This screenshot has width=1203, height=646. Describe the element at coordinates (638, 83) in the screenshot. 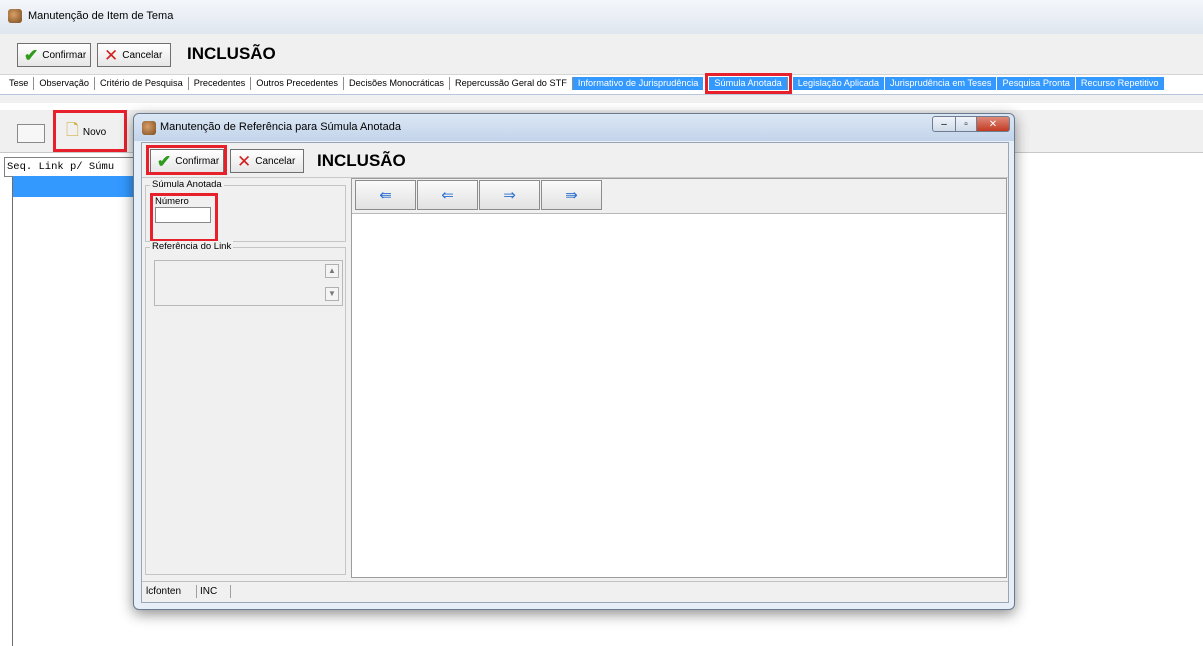

I see `tab-informativo: Informativo de Jurisprudência` at that location.